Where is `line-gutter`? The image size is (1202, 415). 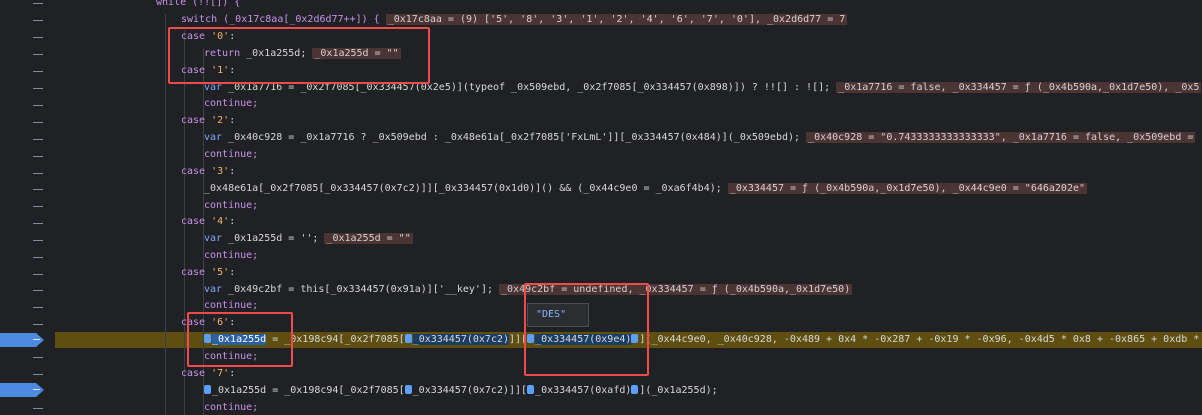 line-gutter is located at coordinates (27, 207).